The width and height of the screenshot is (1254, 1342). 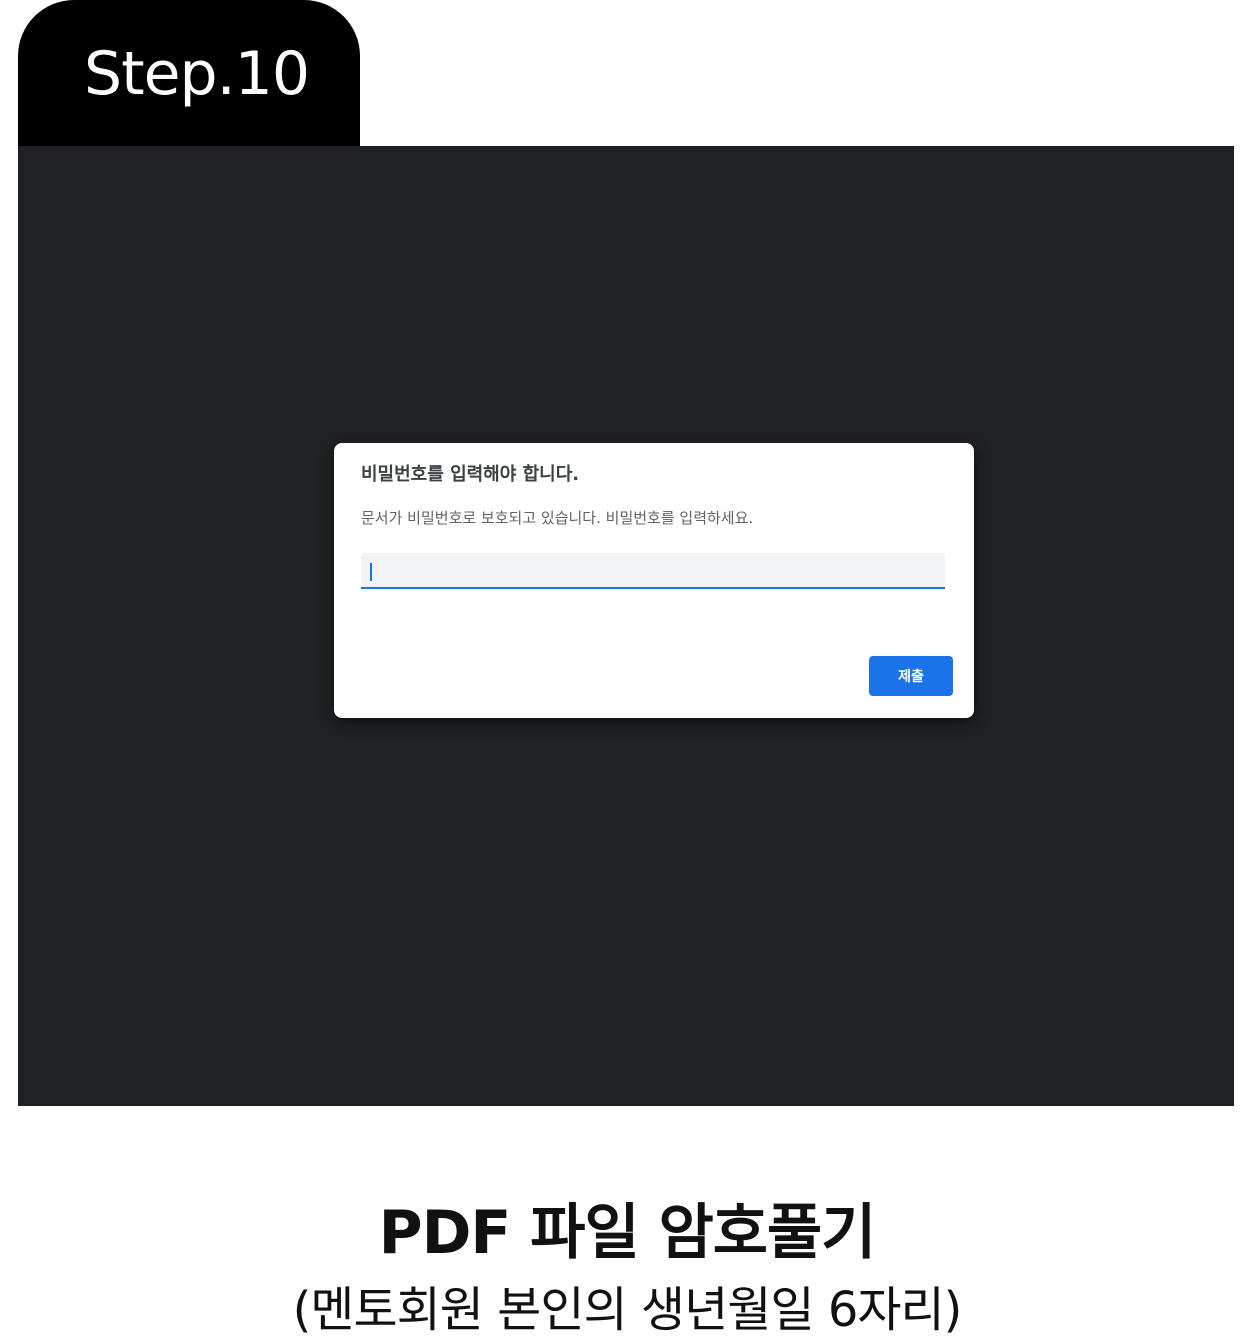 What do you see at coordinates (197, 74) in the screenshot?
I see `step-label: Step.10` at bounding box center [197, 74].